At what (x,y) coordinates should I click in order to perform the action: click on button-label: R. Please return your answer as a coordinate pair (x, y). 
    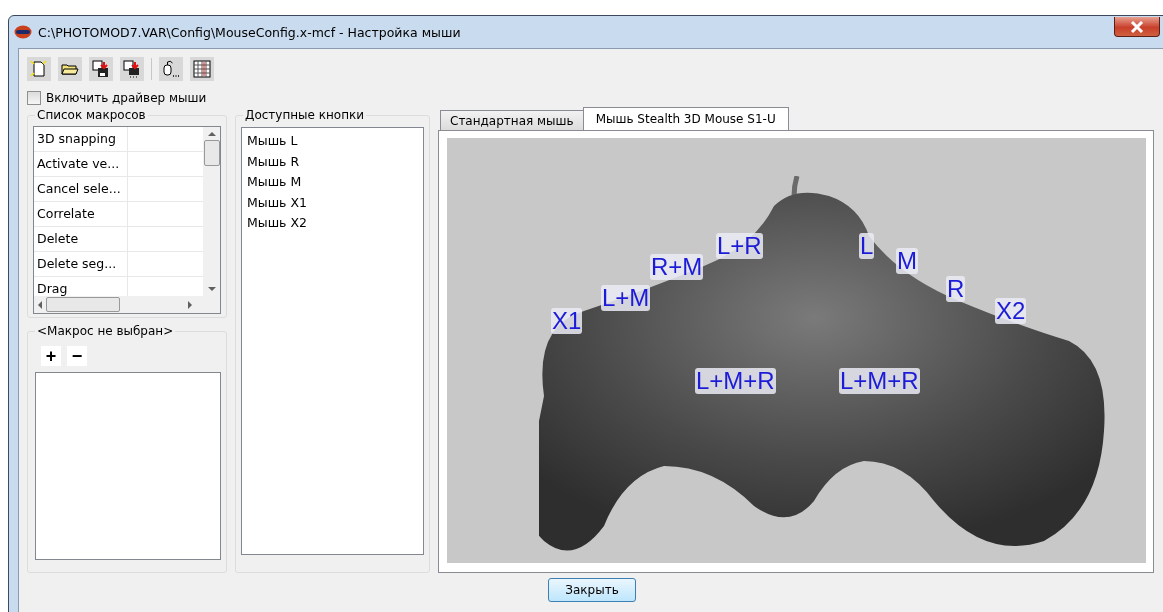
    Looking at the image, I should click on (956, 289).